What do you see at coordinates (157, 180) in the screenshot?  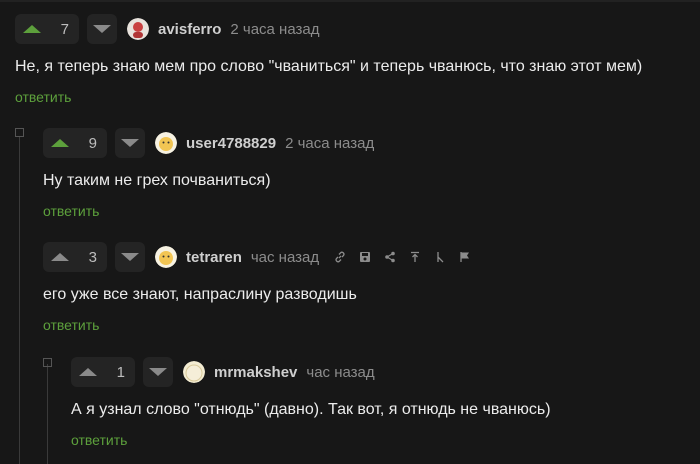 I see `comment-text: Ну таким не грех почваниться)` at bounding box center [157, 180].